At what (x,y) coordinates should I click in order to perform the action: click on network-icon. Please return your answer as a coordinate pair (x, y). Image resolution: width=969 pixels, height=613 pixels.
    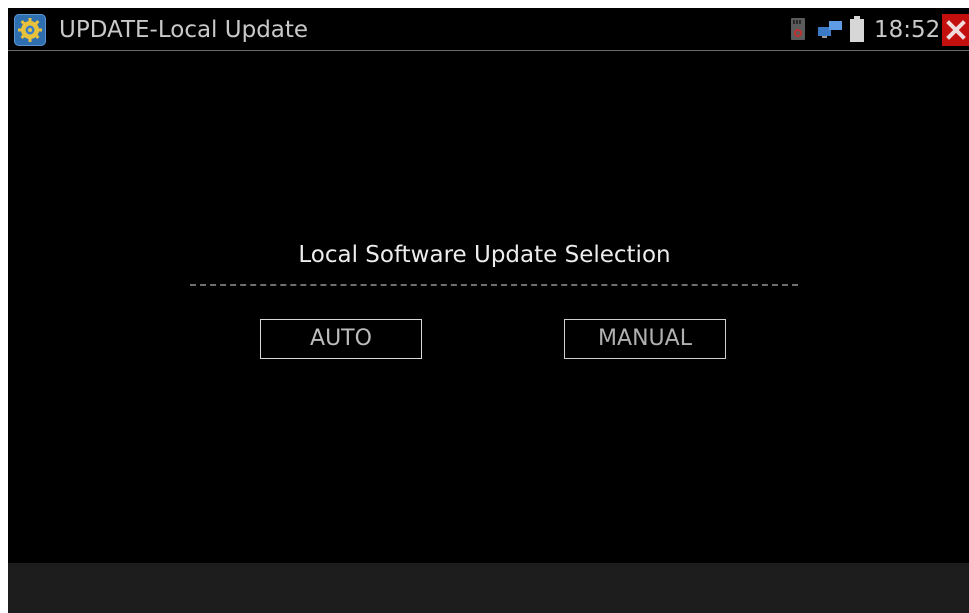
    Looking at the image, I should click on (830, 29).